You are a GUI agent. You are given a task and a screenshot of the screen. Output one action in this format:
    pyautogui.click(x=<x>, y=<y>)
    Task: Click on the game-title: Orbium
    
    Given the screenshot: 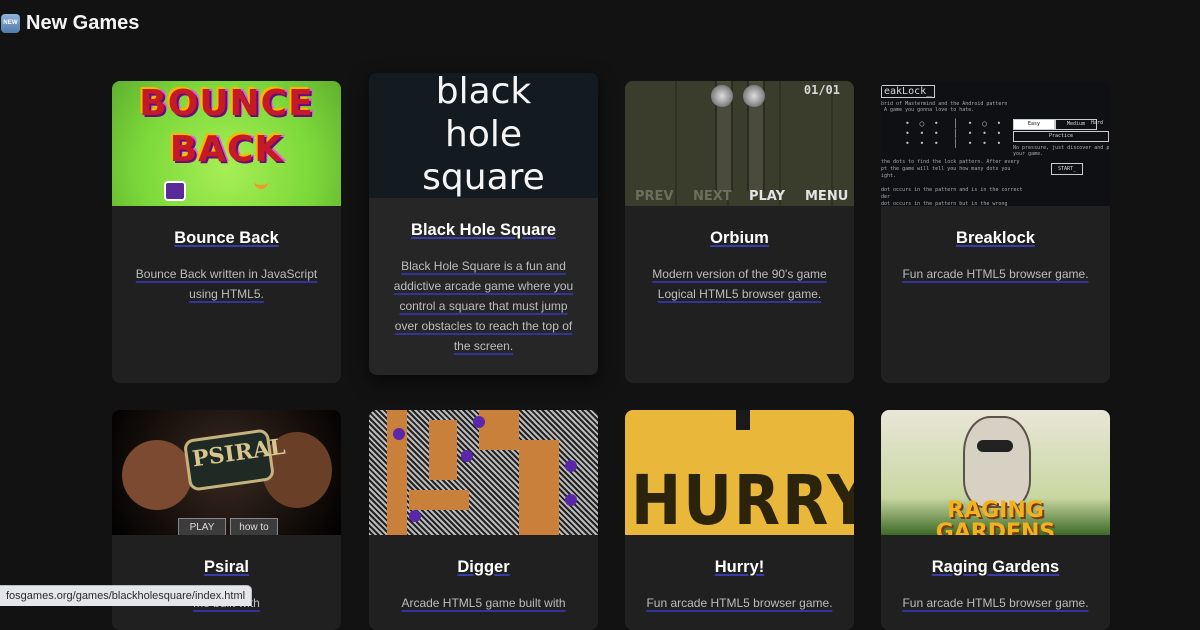 What is the action you would take?
    pyautogui.click(x=739, y=238)
    